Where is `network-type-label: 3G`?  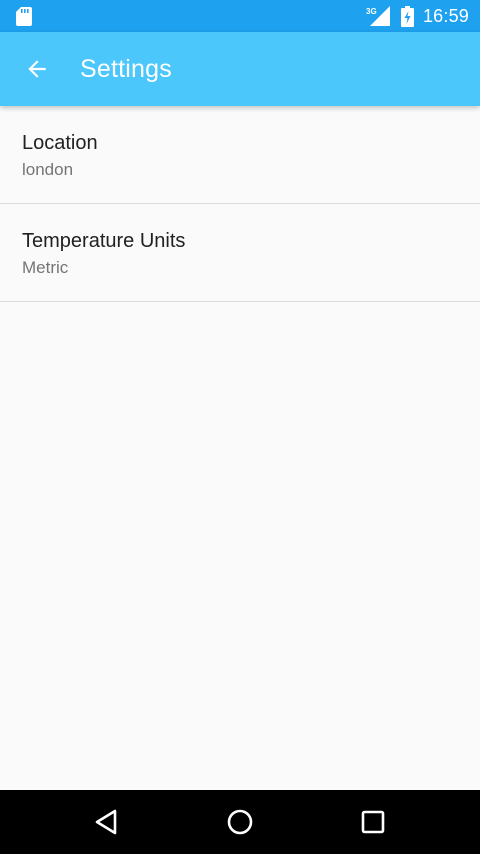
network-type-label: 3G is located at coordinates (371, 11).